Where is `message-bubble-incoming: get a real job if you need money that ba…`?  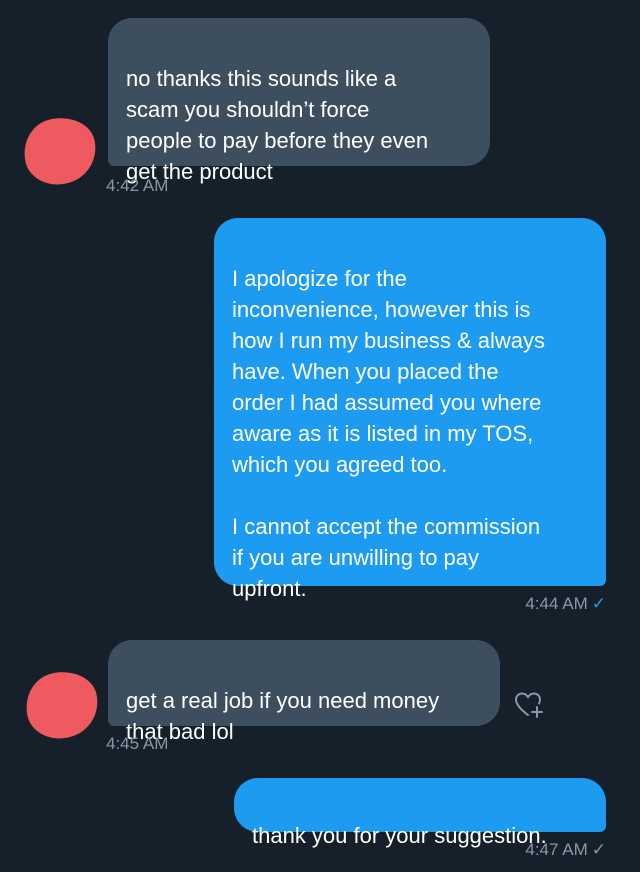 message-bubble-incoming: get a real job if you need money that ba… is located at coordinates (304, 692).